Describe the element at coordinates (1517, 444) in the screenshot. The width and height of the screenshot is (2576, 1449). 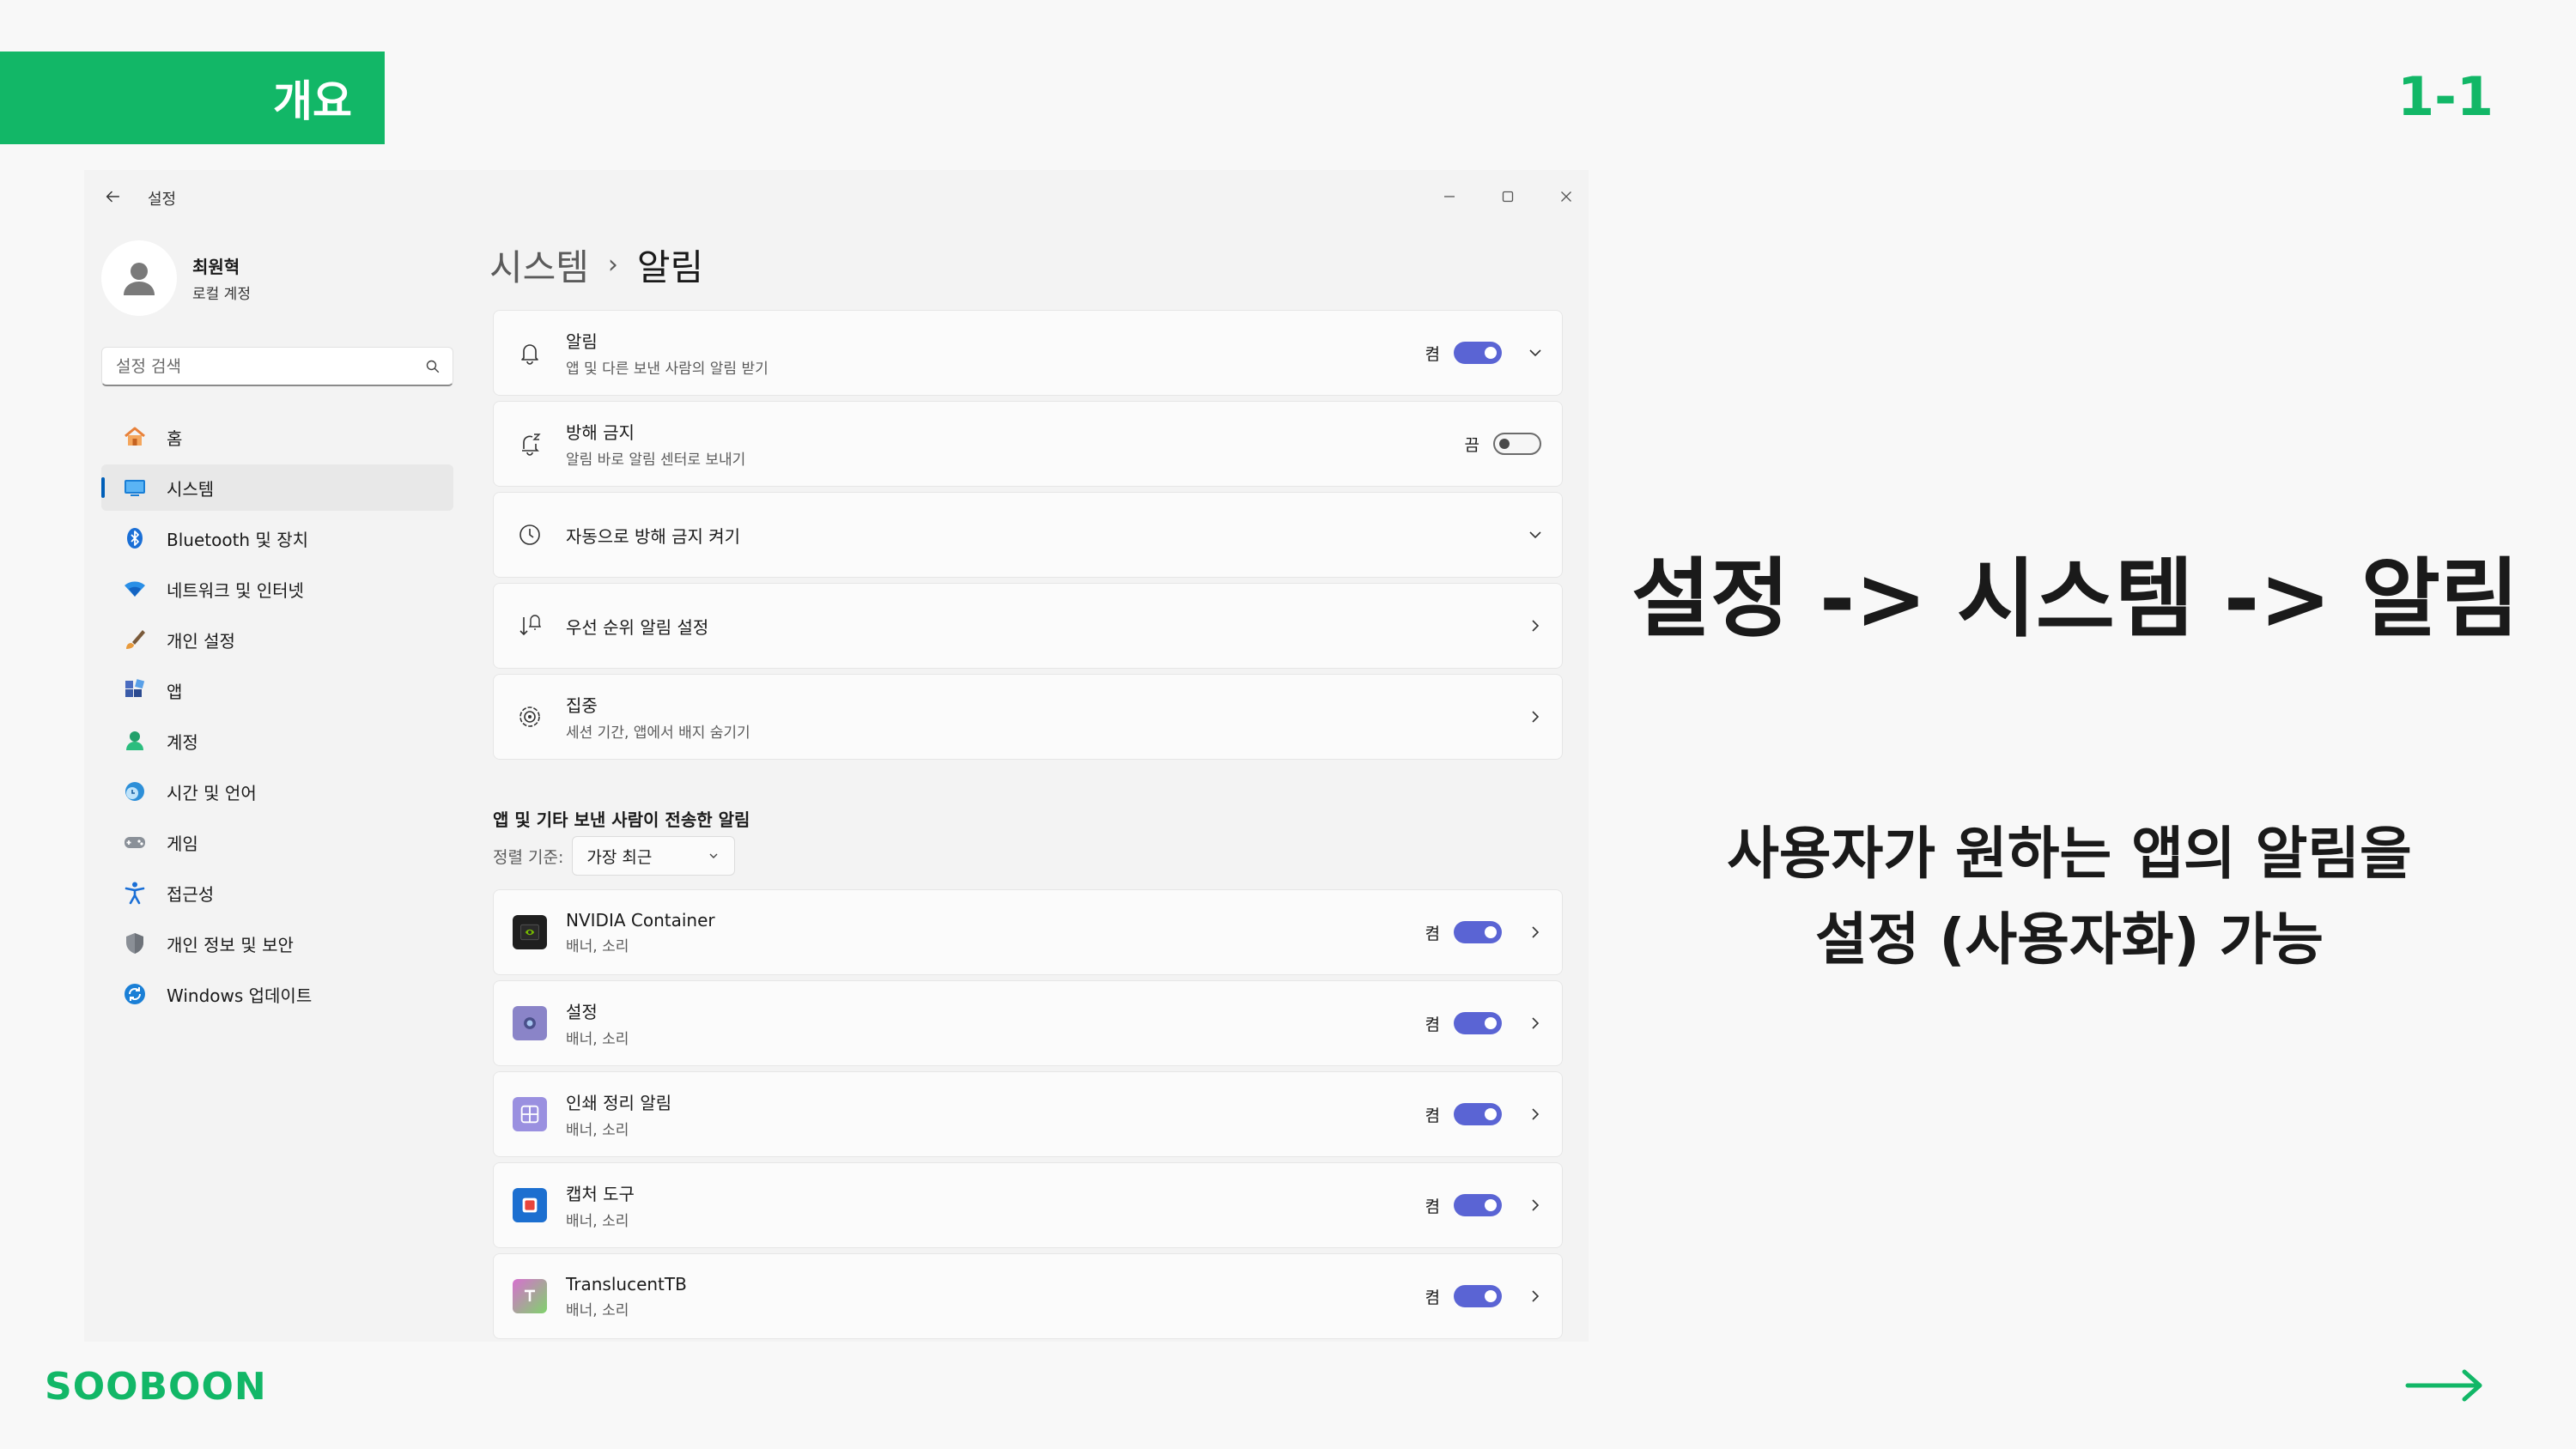
I see `do-not-disturb-toggle` at that location.